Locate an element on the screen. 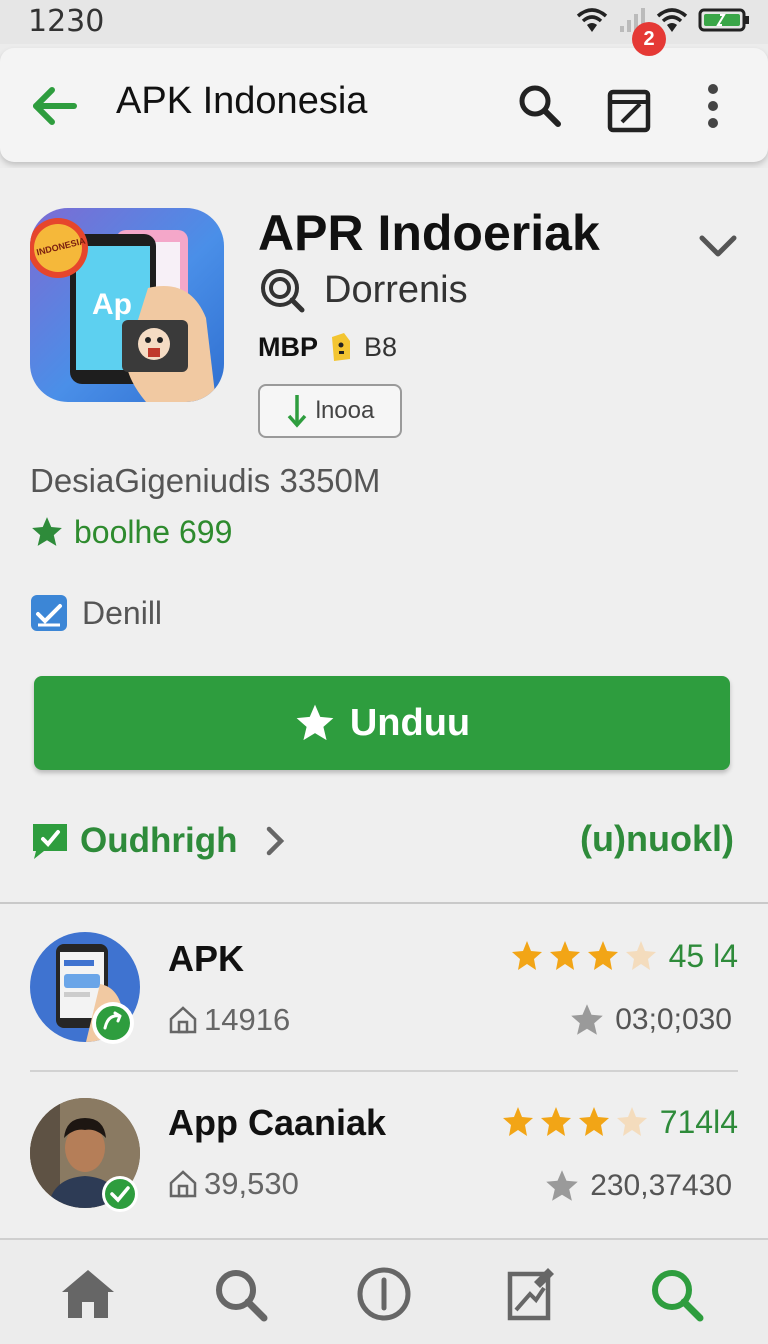 The height and width of the screenshot is (1344, 768). rating-line: boolhe 699 is located at coordinates (131, 532).